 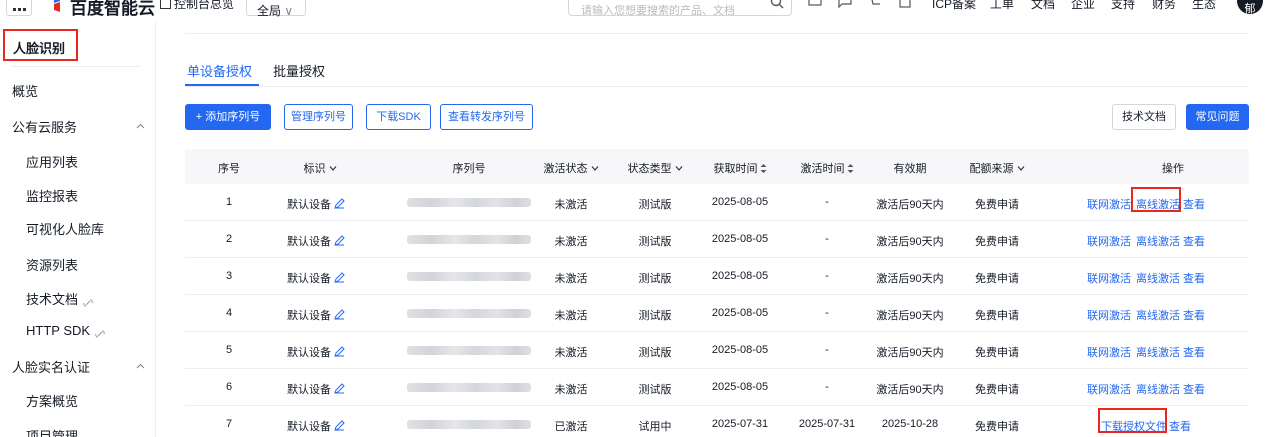 What do you see at coordinates (910, 169) in the screenshot?
I see `column-header-validity: 有效期` at bounding box center [910, 169].